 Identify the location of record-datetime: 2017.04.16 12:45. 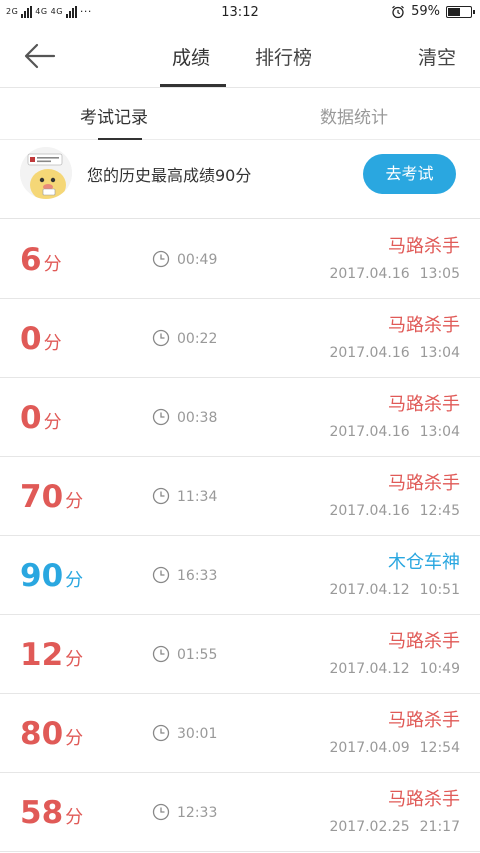
(394, 511).